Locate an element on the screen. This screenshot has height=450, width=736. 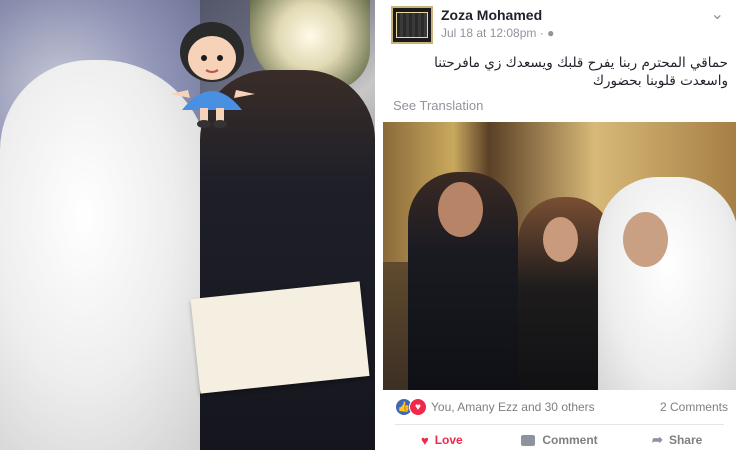
reactions-summary: 👍 ♥ You, Amany Ezz and 30 others is located at coordinates (495, 407).